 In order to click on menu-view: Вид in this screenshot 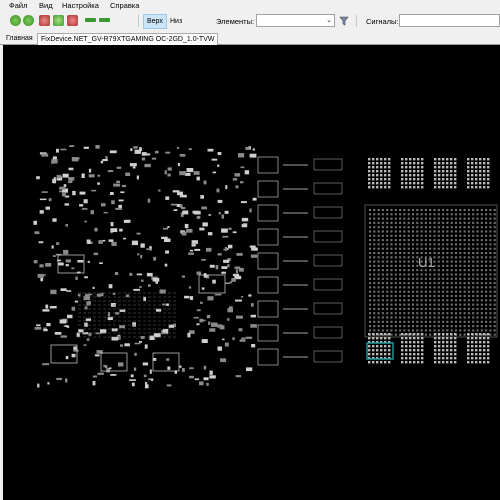, I will do `click(46, 5)`.